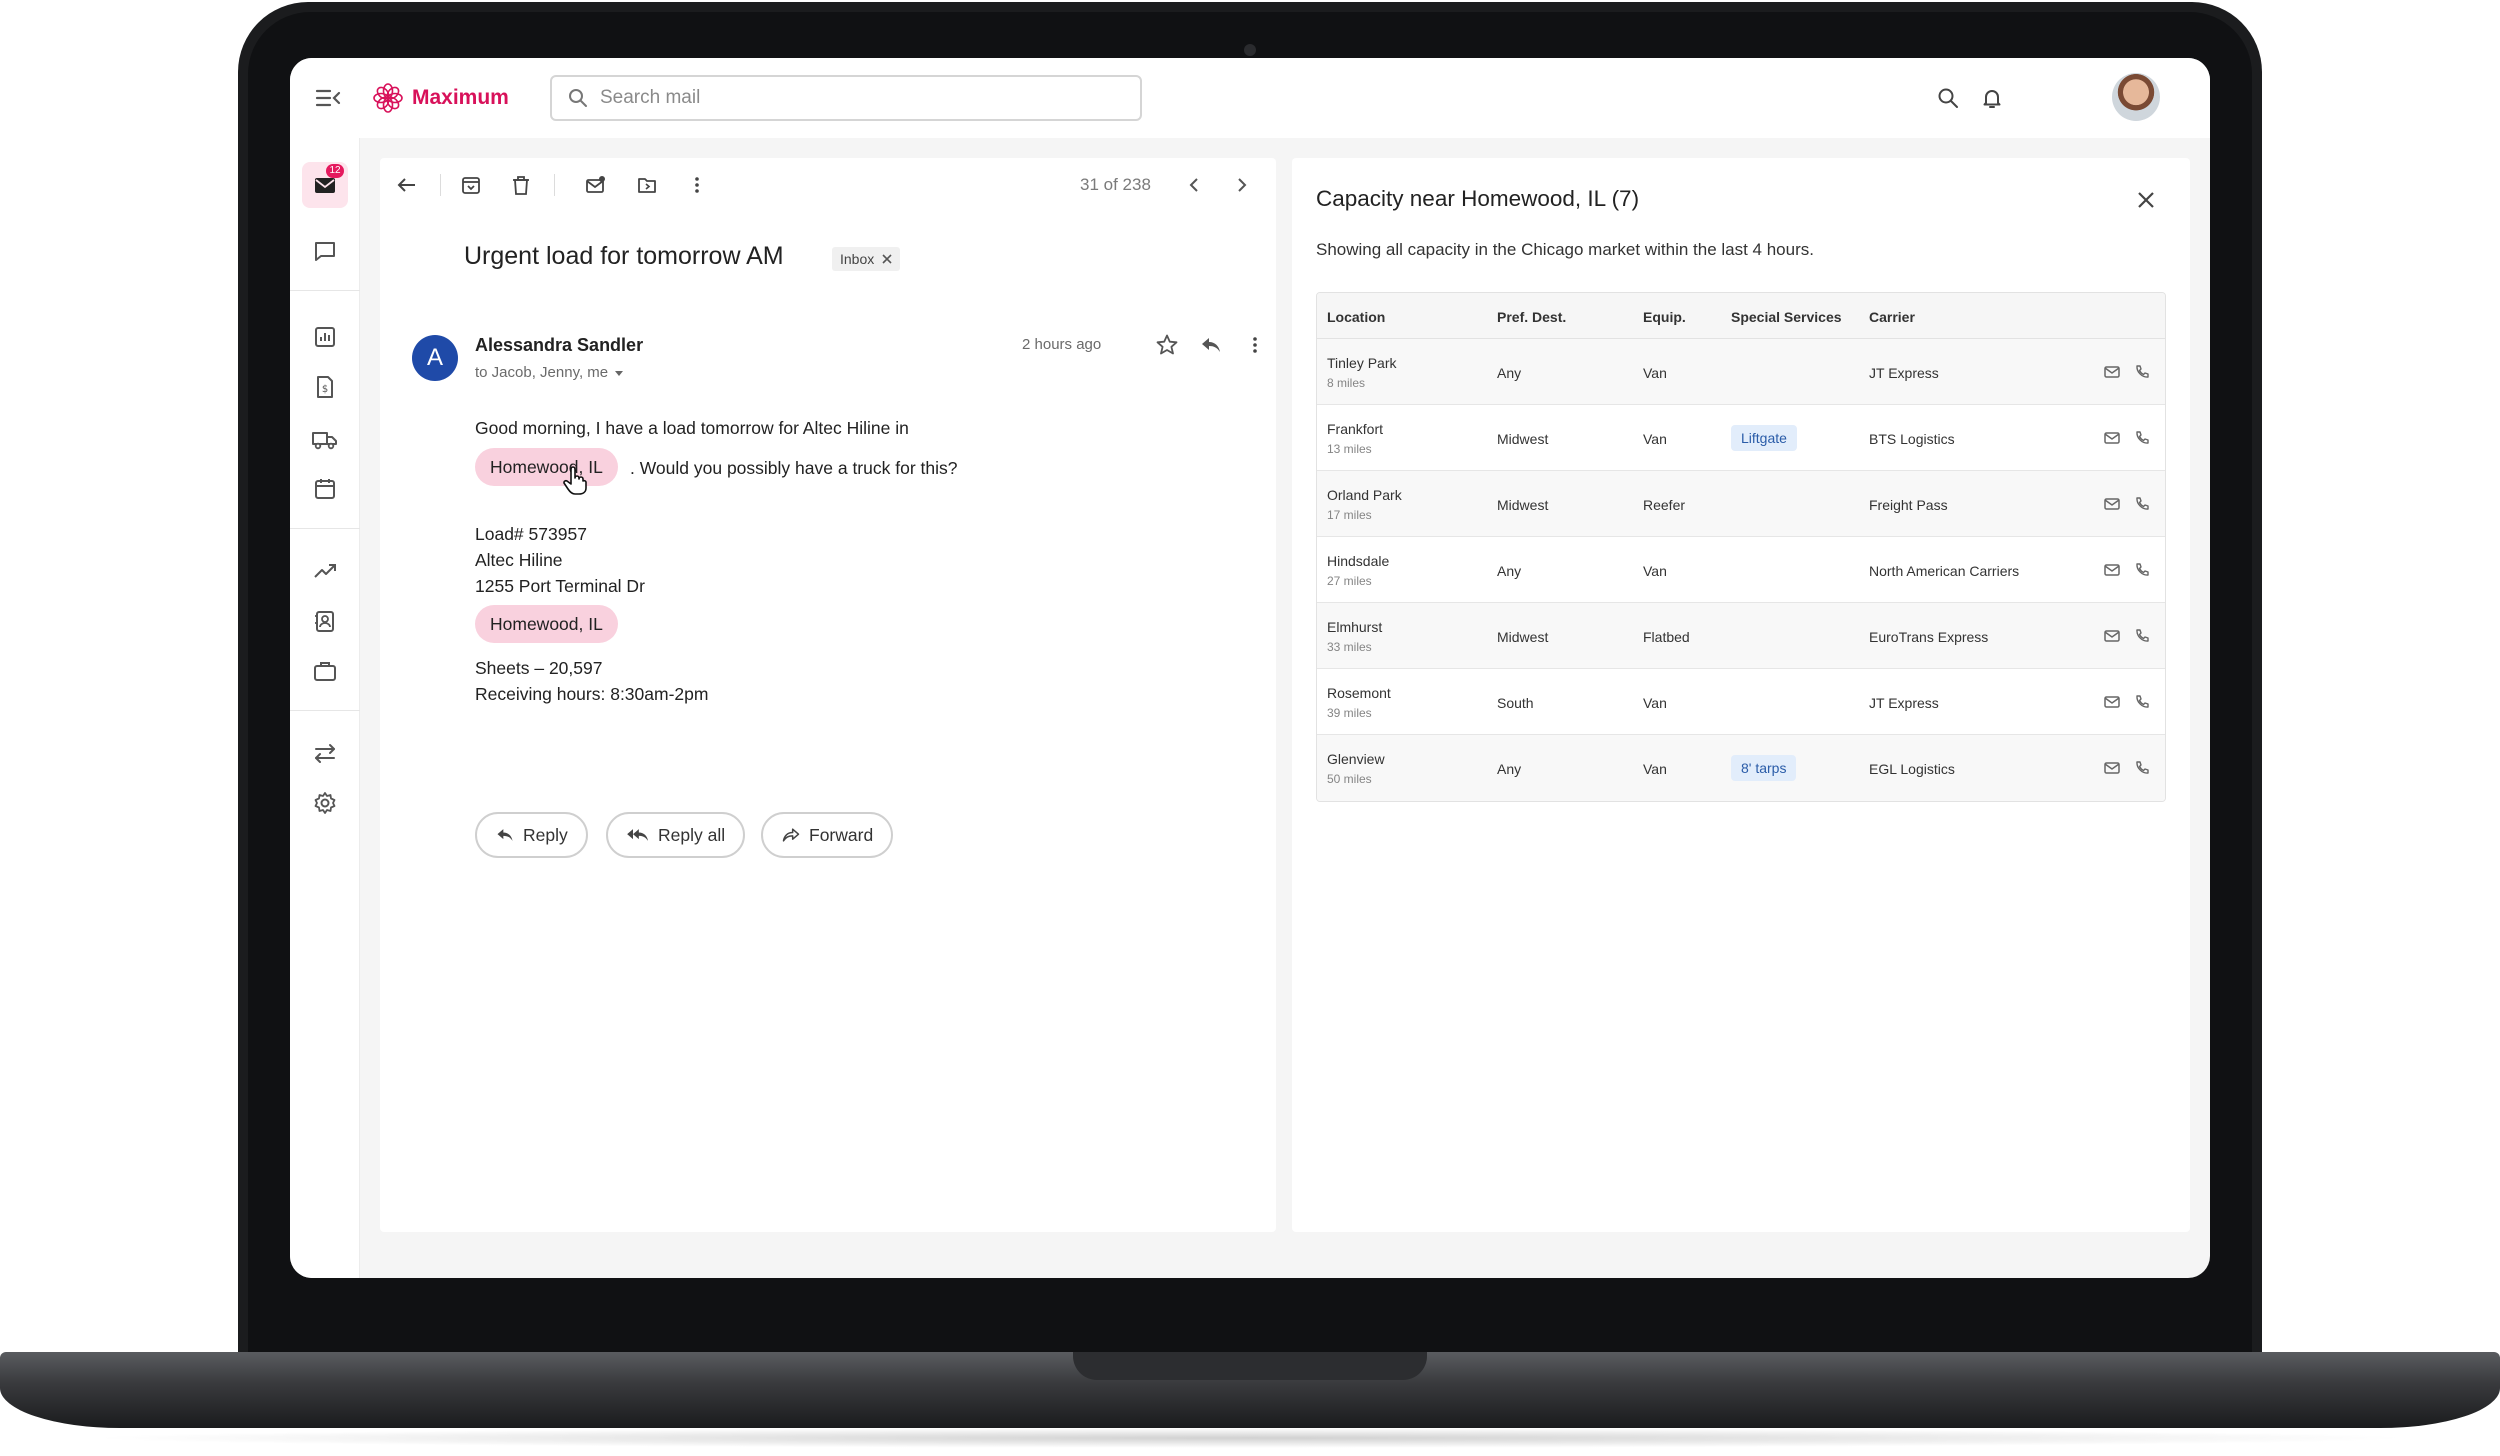  I want to click on search-box, so click(846, 98).